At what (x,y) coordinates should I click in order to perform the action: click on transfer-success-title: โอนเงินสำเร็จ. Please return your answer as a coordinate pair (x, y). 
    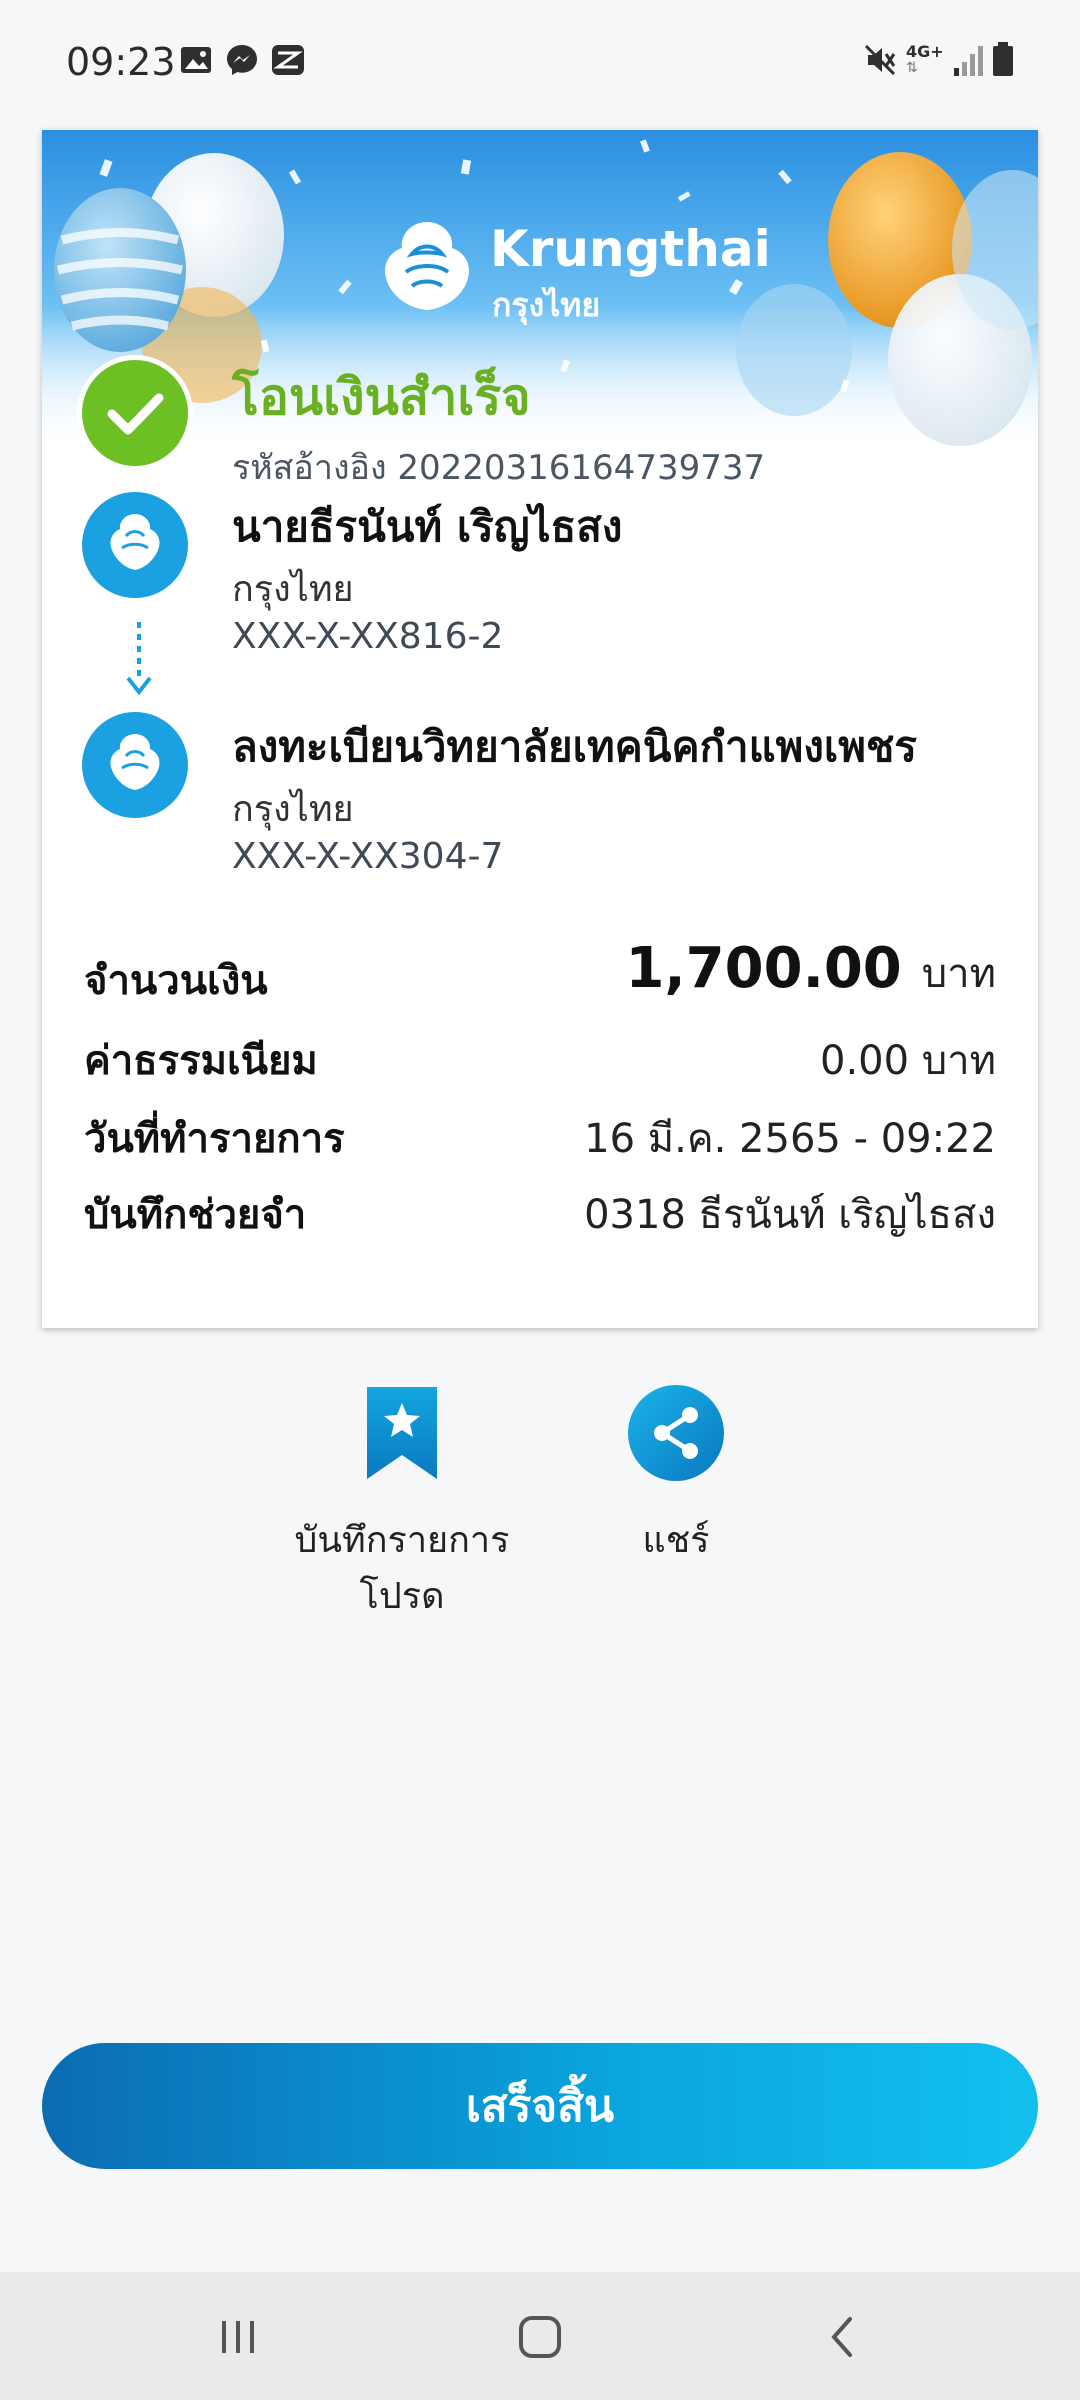
    Looking at the image, I should click on (381, 397).